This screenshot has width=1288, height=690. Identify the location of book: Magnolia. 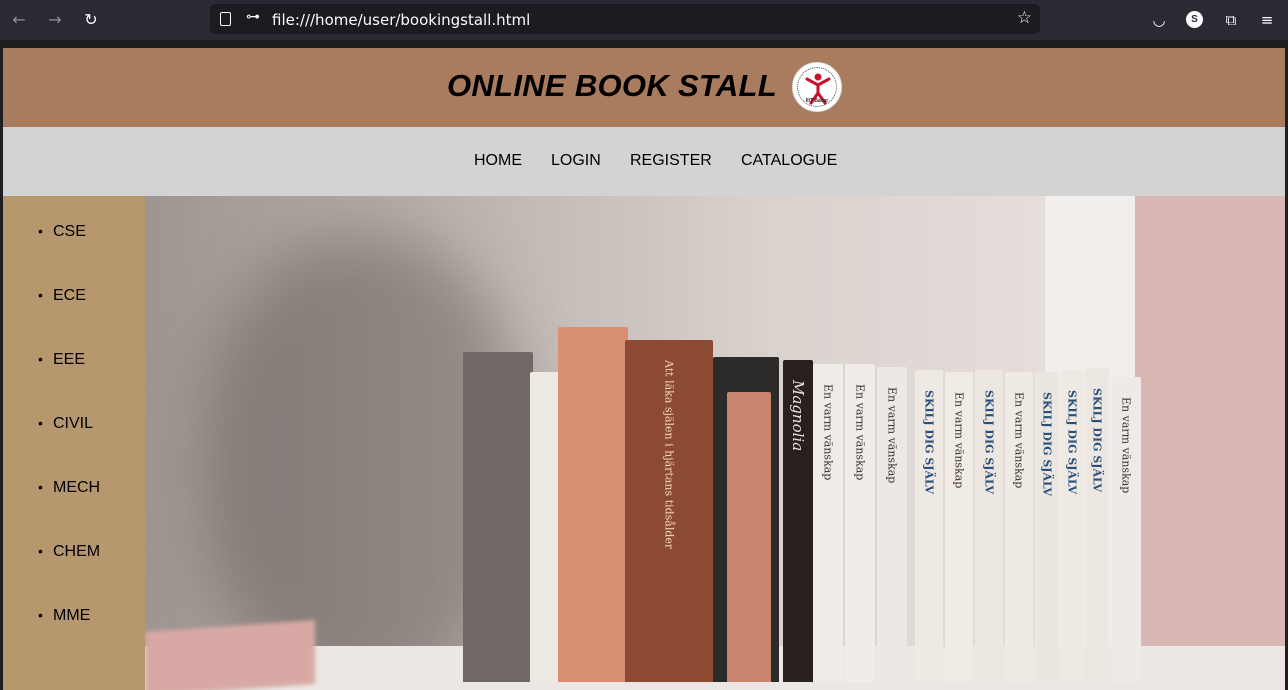
(798, 521).